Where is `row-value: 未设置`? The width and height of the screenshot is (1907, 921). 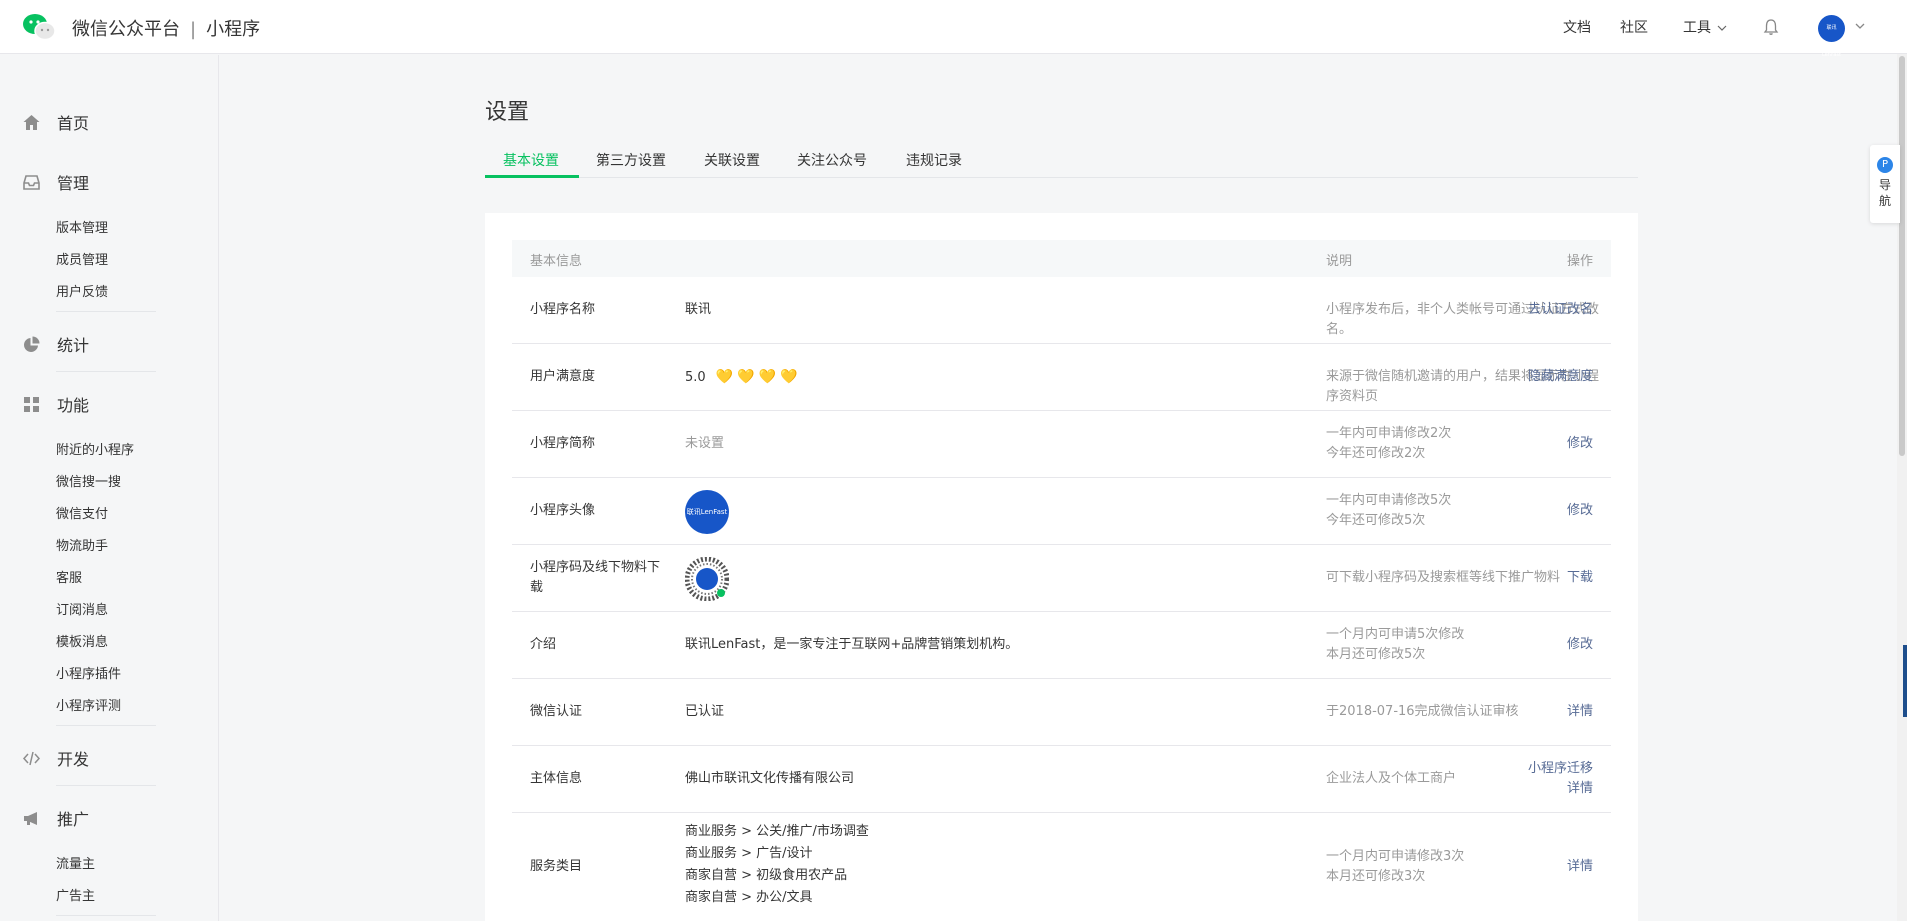
row-value: 未设置 is located at coordinates (705, 443).